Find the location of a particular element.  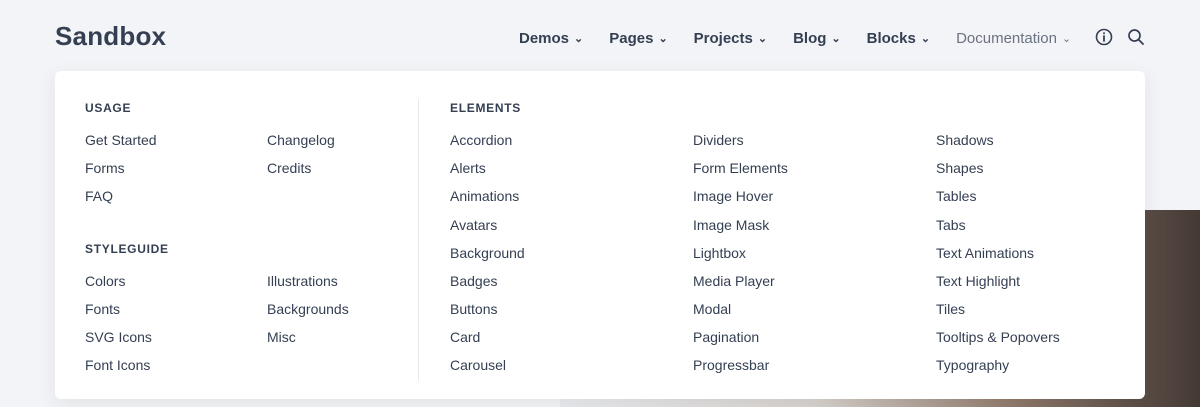

menu-link-lightbox: Lightbox is located at coordinates (719, 253).